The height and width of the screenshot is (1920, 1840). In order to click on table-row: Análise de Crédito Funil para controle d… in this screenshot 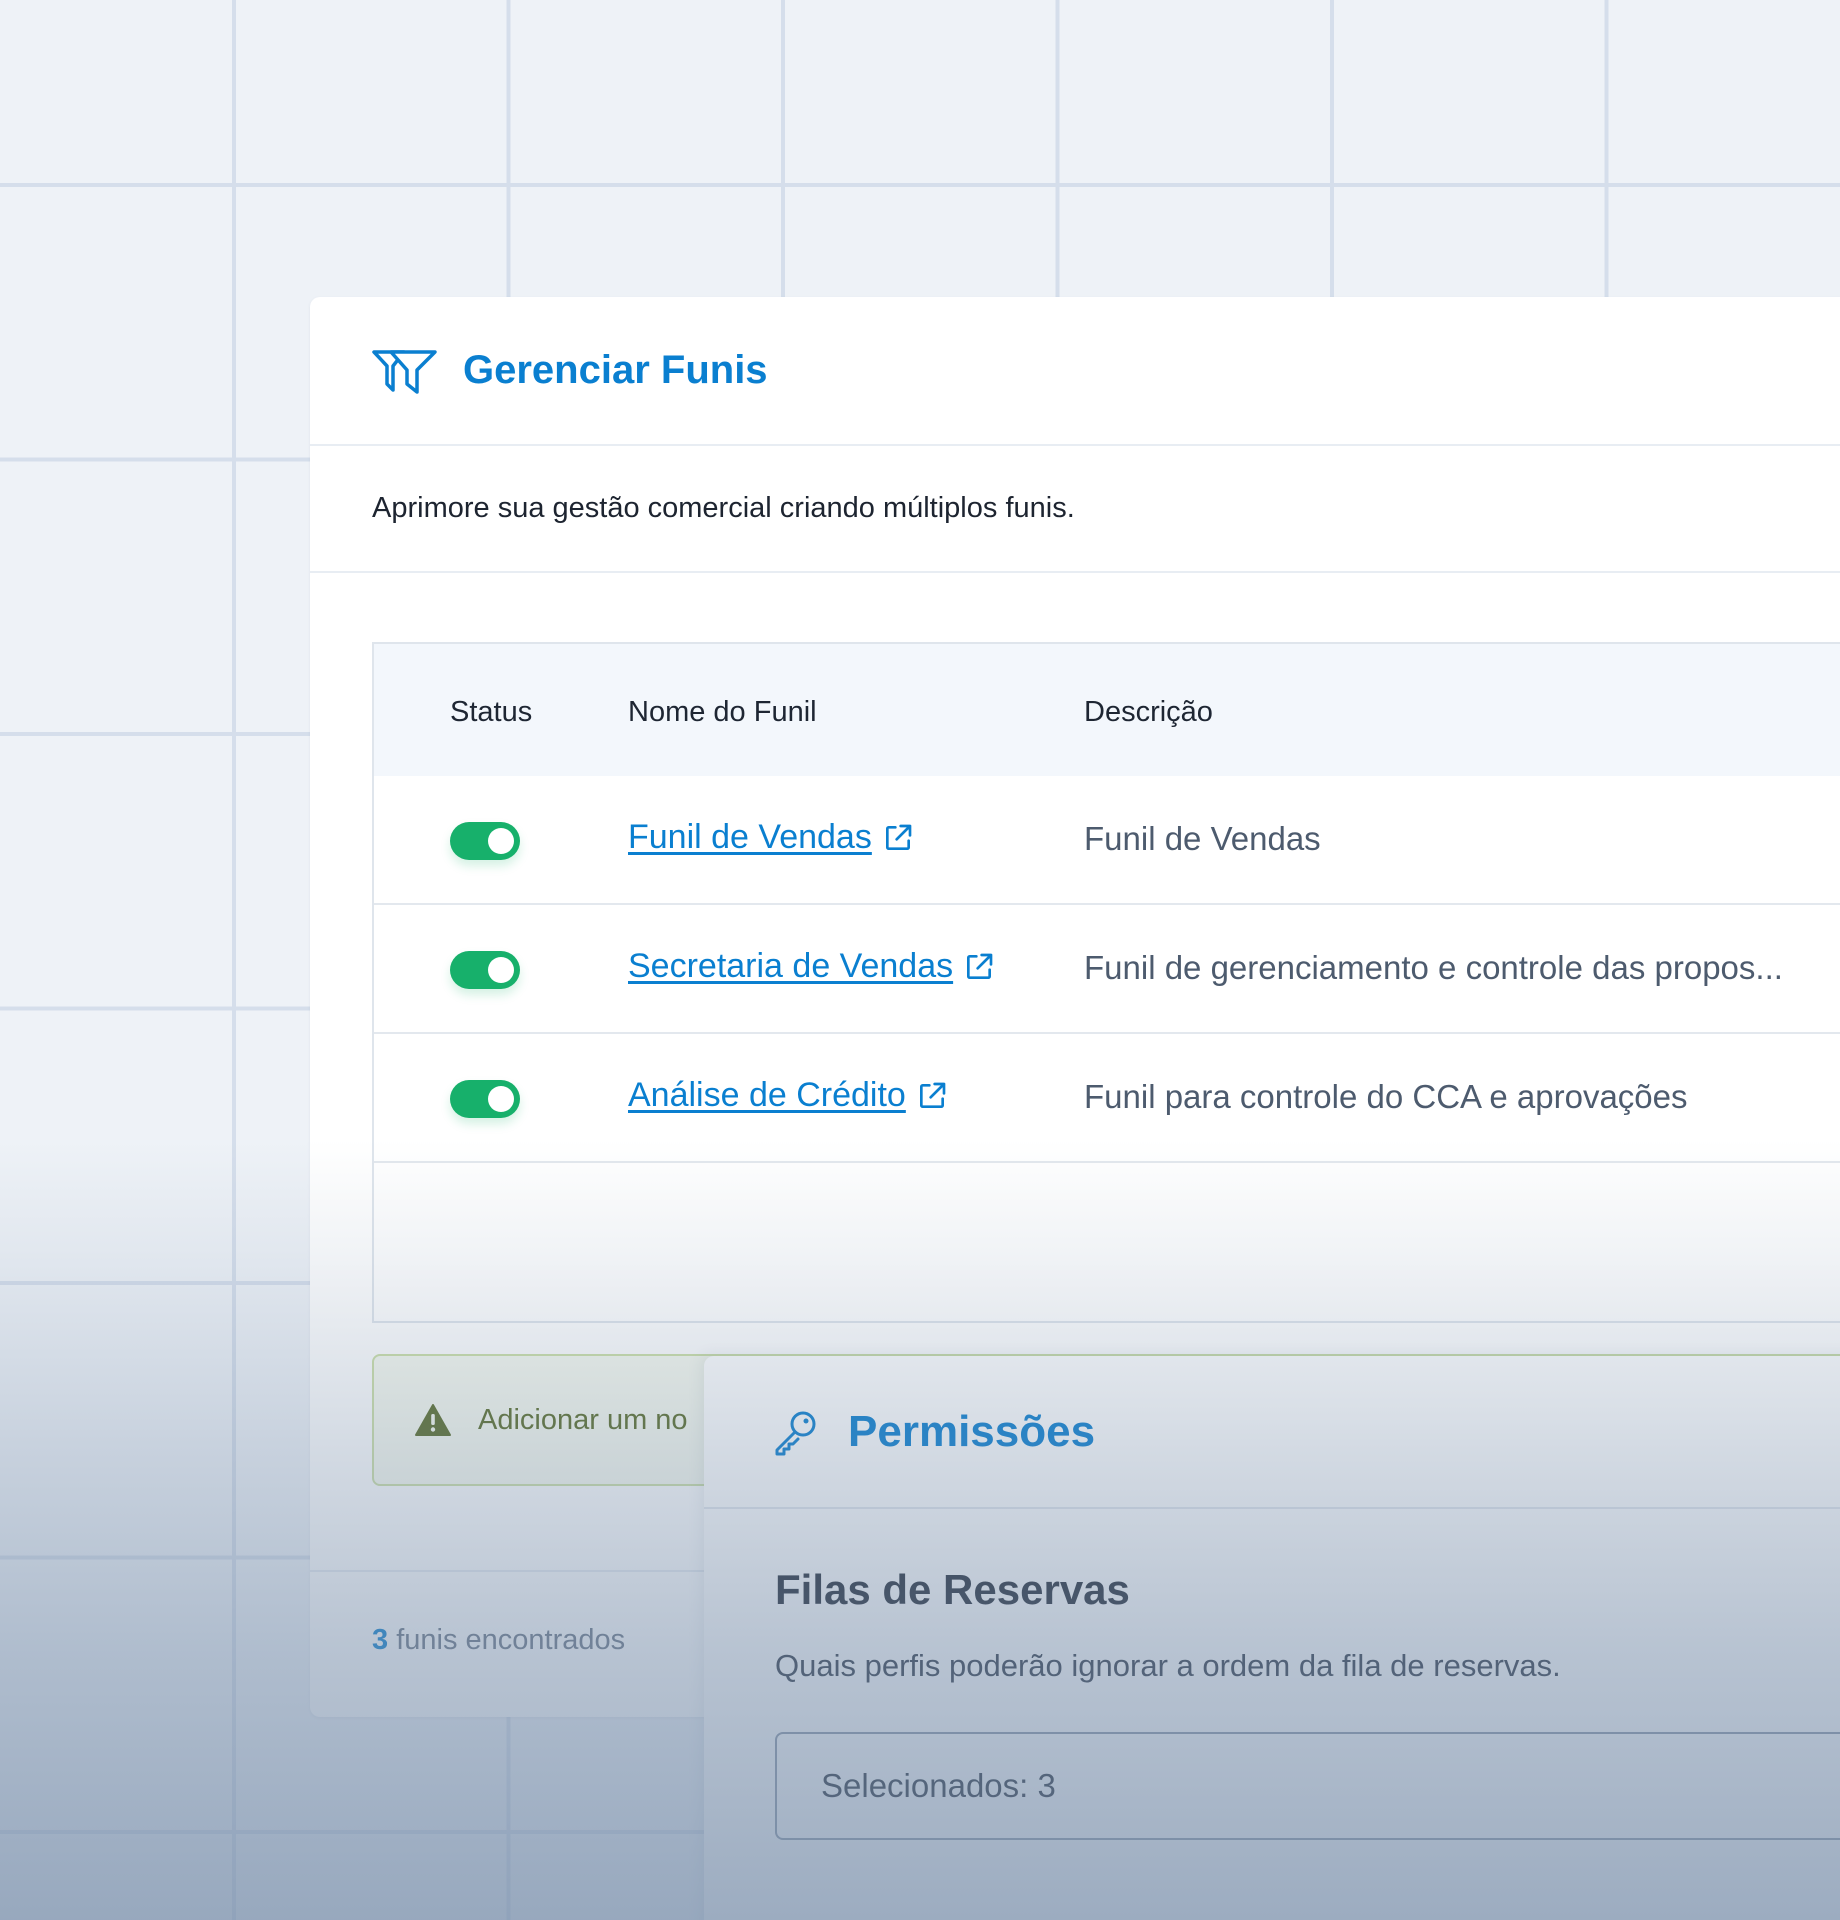, I will do `click(1107, 1098)`.